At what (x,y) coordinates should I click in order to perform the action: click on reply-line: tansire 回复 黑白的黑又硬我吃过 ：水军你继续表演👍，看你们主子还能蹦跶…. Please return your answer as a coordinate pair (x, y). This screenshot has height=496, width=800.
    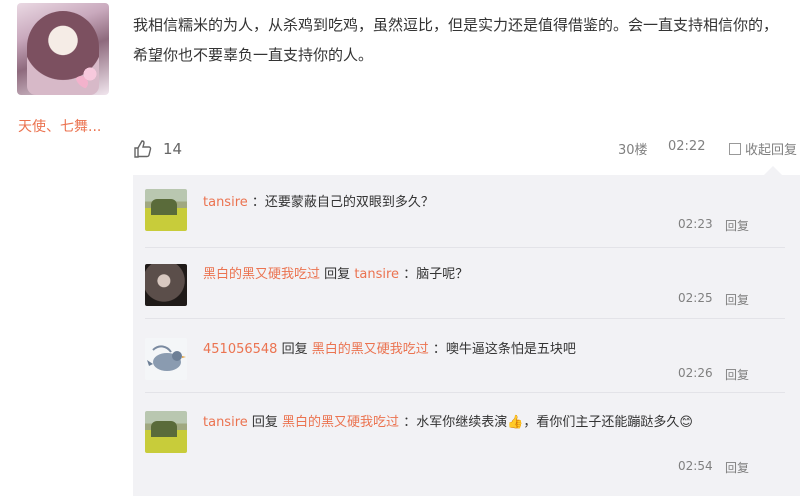
    Looking at the image, I should click on (473, 423).